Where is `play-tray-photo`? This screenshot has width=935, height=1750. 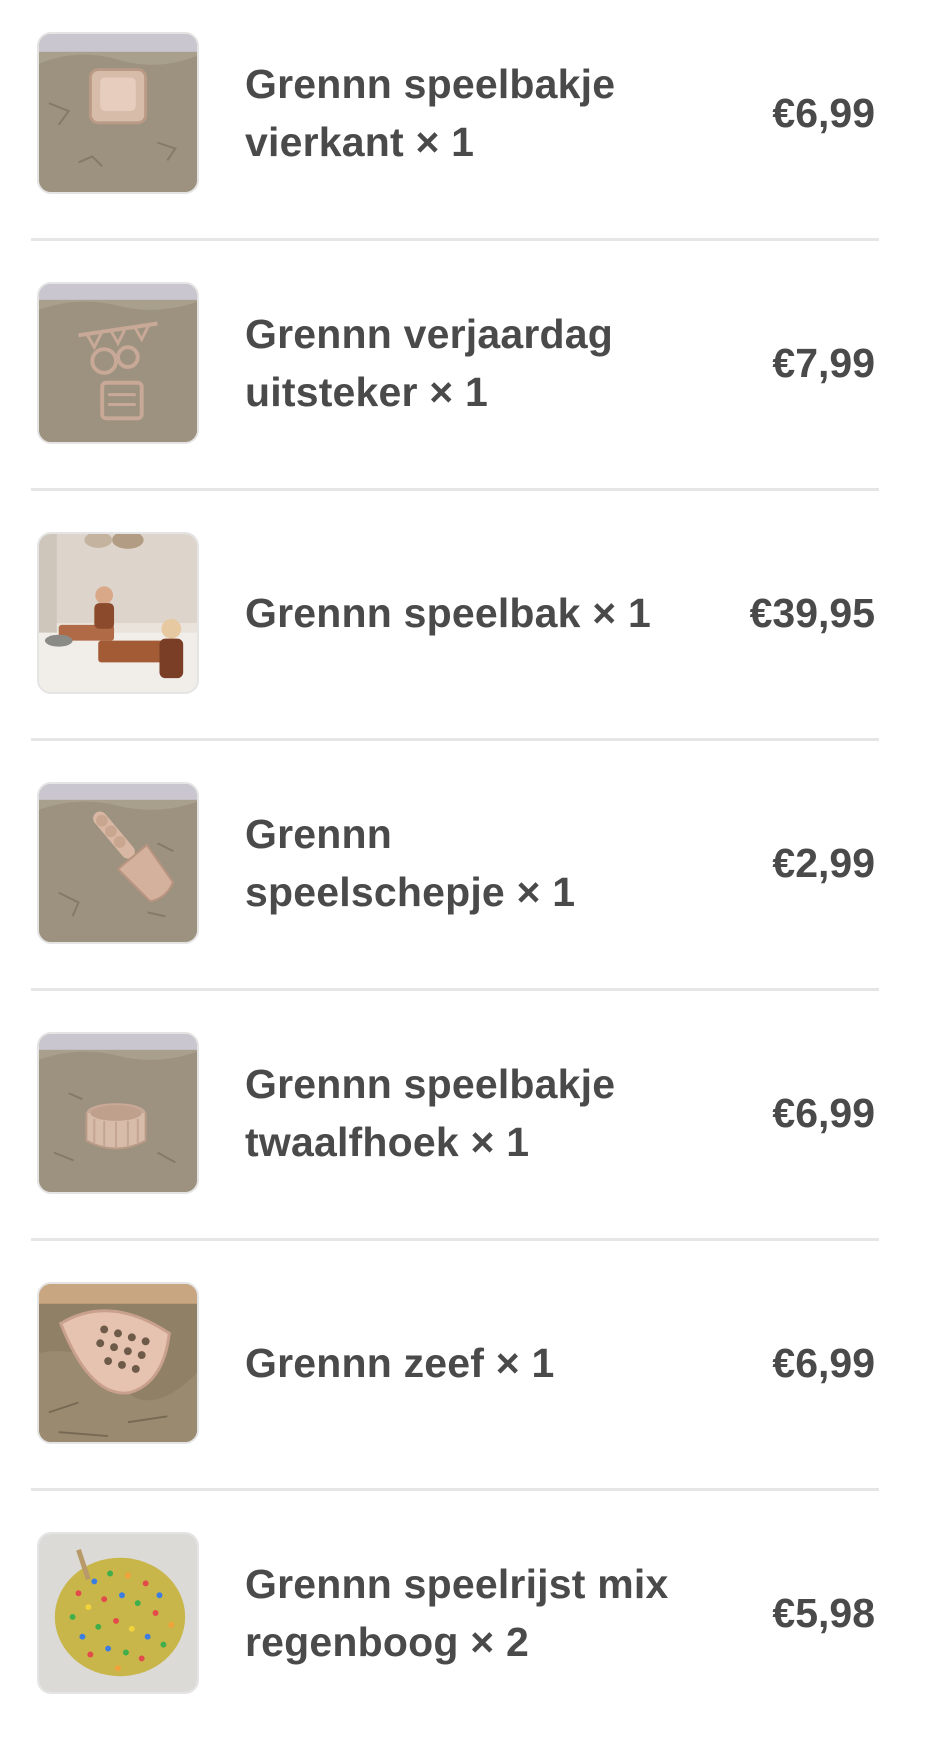
play-tray-photo is located at coordinates (118, 613).